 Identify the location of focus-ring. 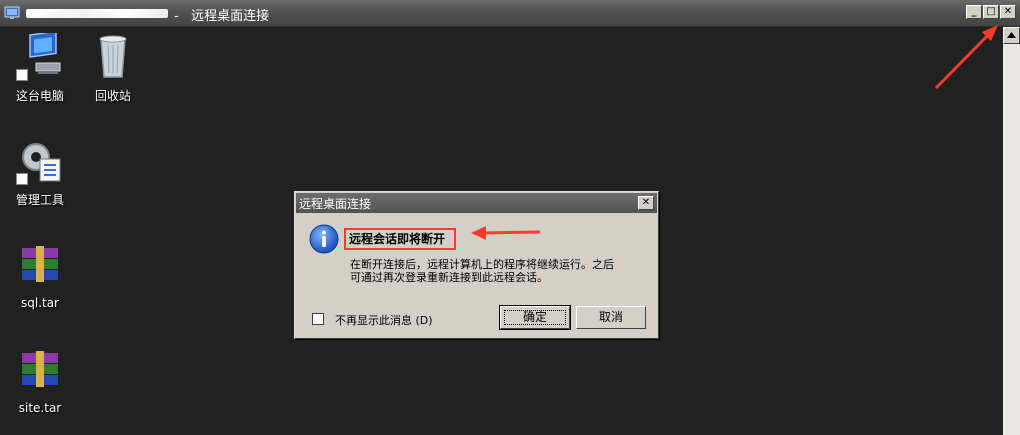
(535, 317).